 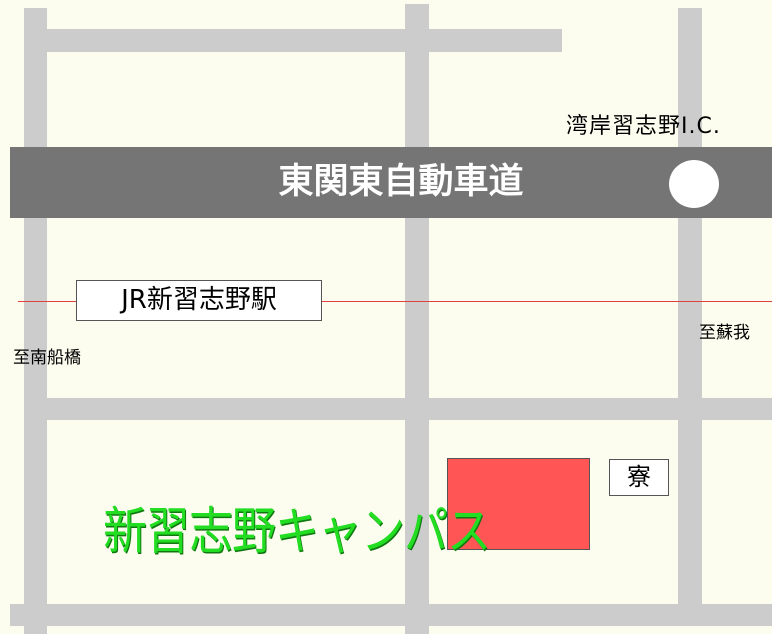 What do you see at coordinates (293, 40) in the screenshot?
I see `road-horizontal-top` at bounding box center [293, 40].